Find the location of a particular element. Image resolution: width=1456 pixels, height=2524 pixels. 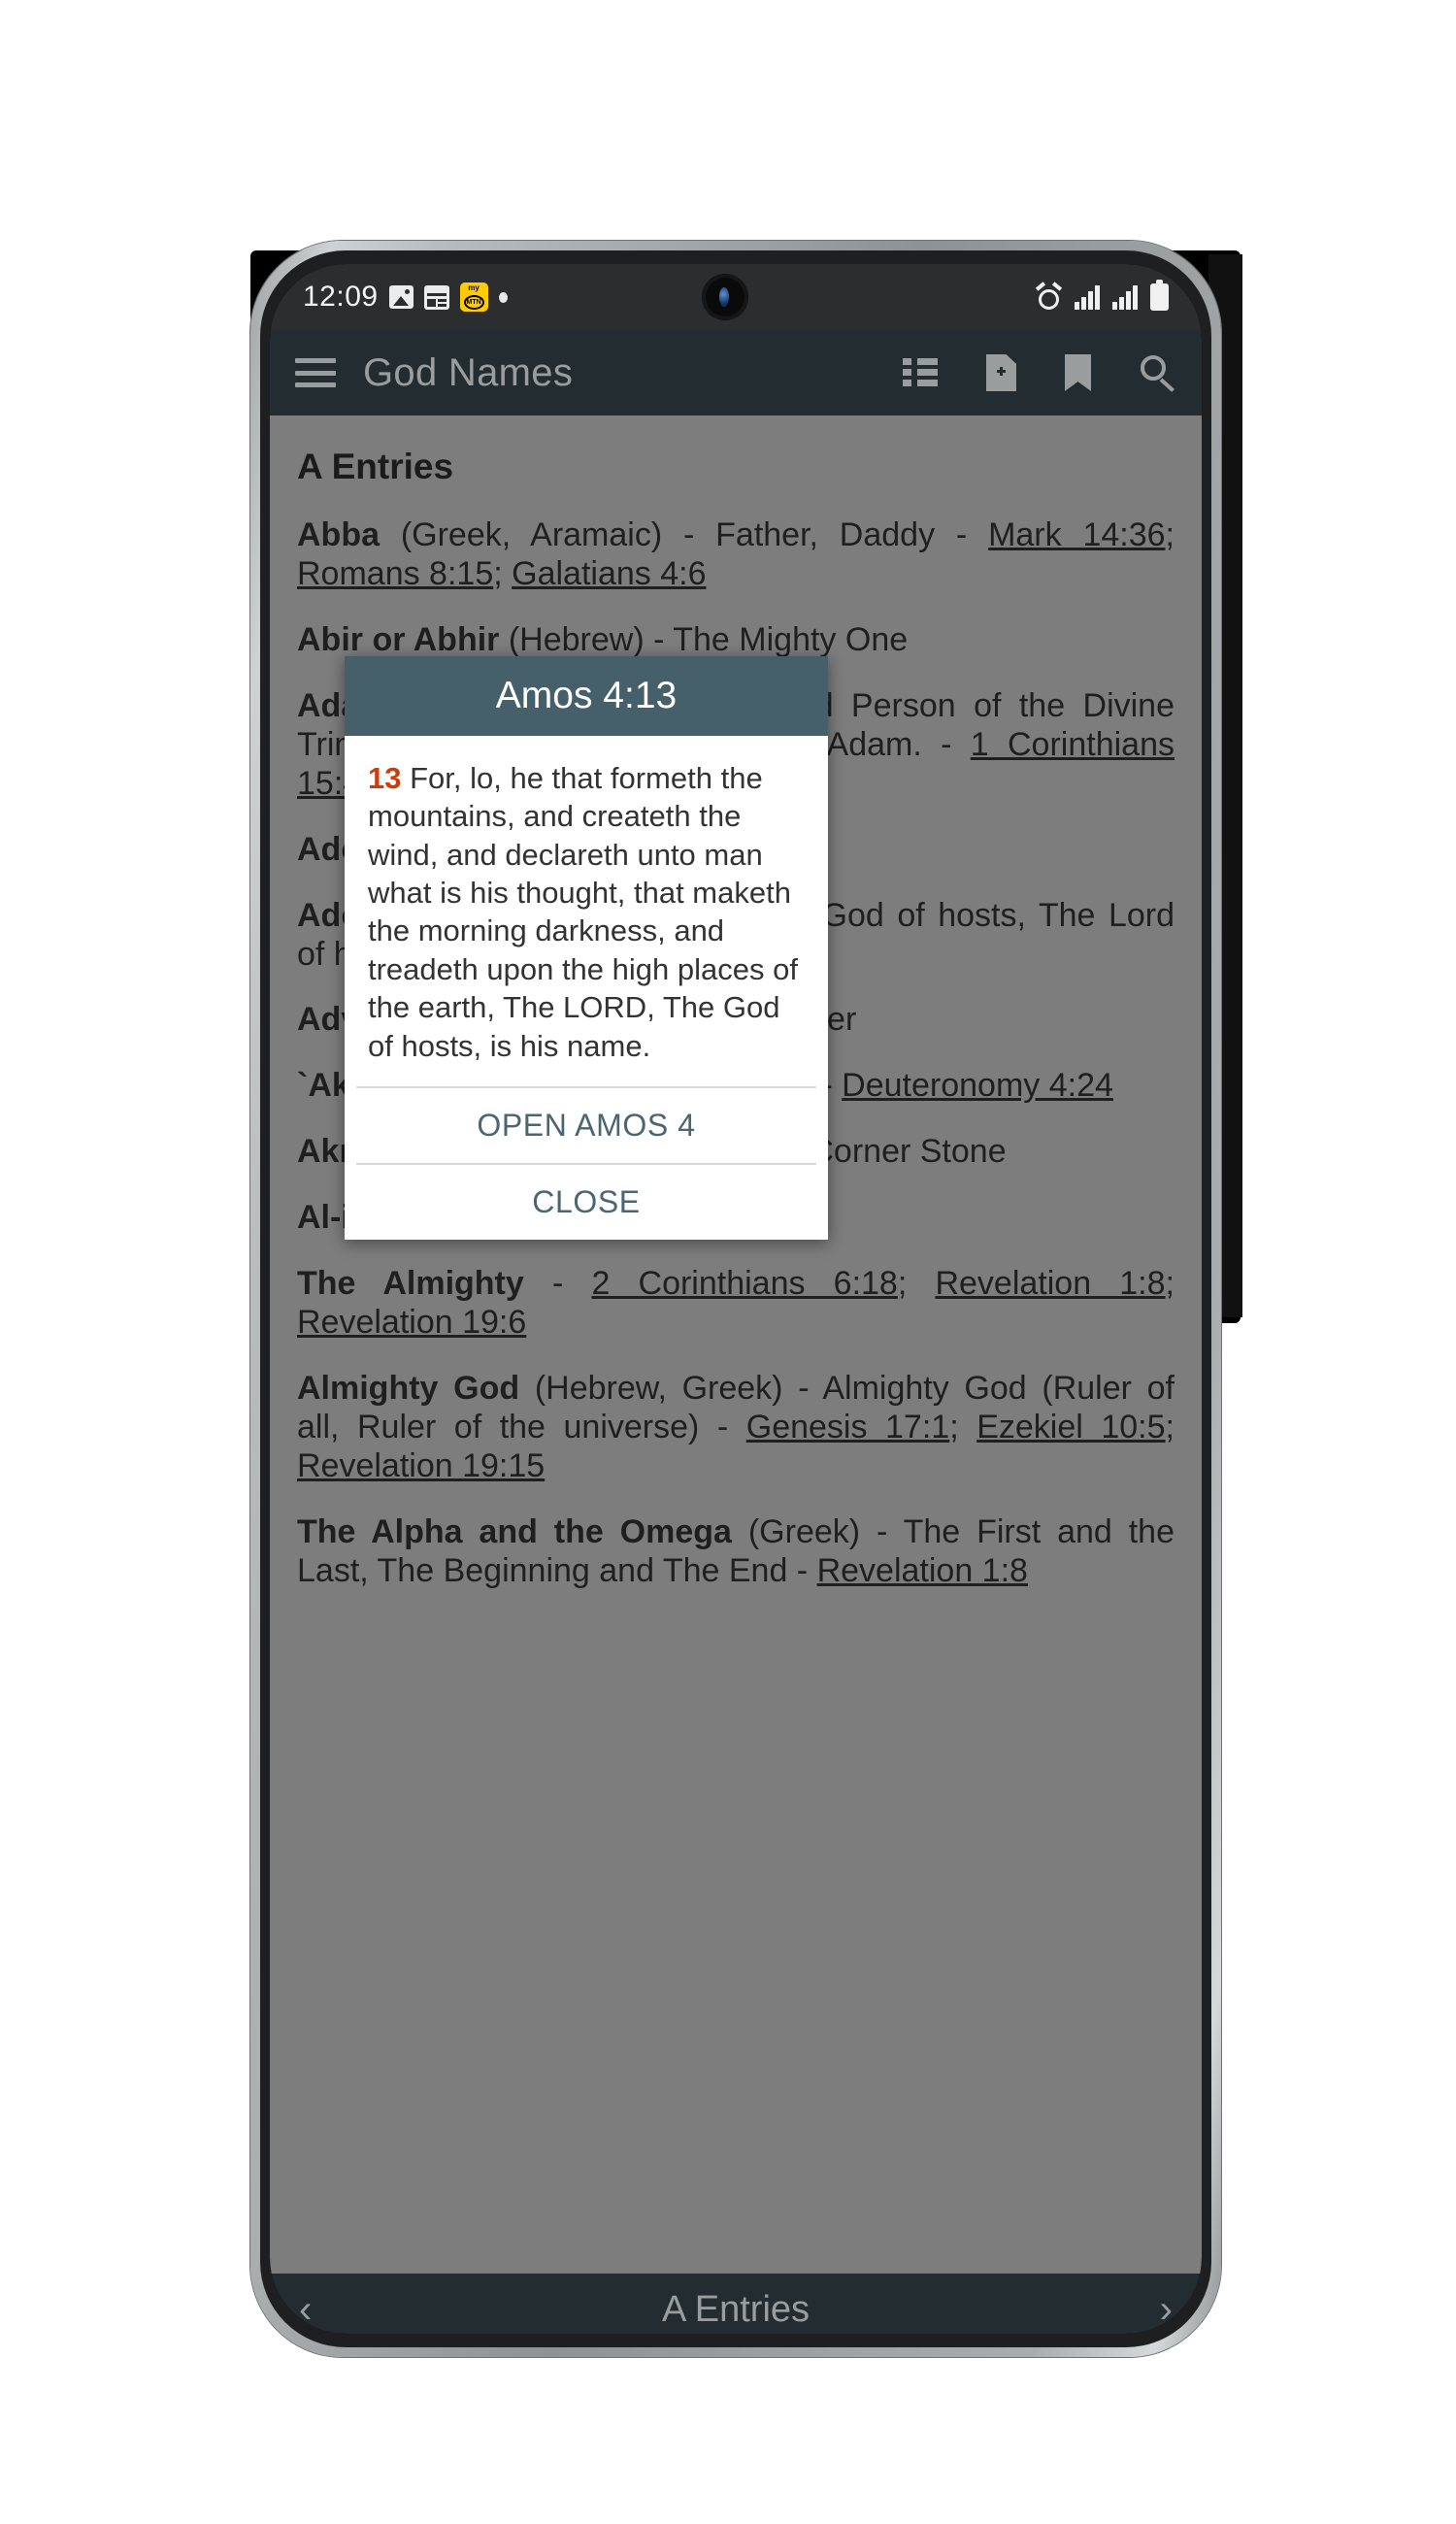

verse-number: 13 is located at coordinates (385, 778).